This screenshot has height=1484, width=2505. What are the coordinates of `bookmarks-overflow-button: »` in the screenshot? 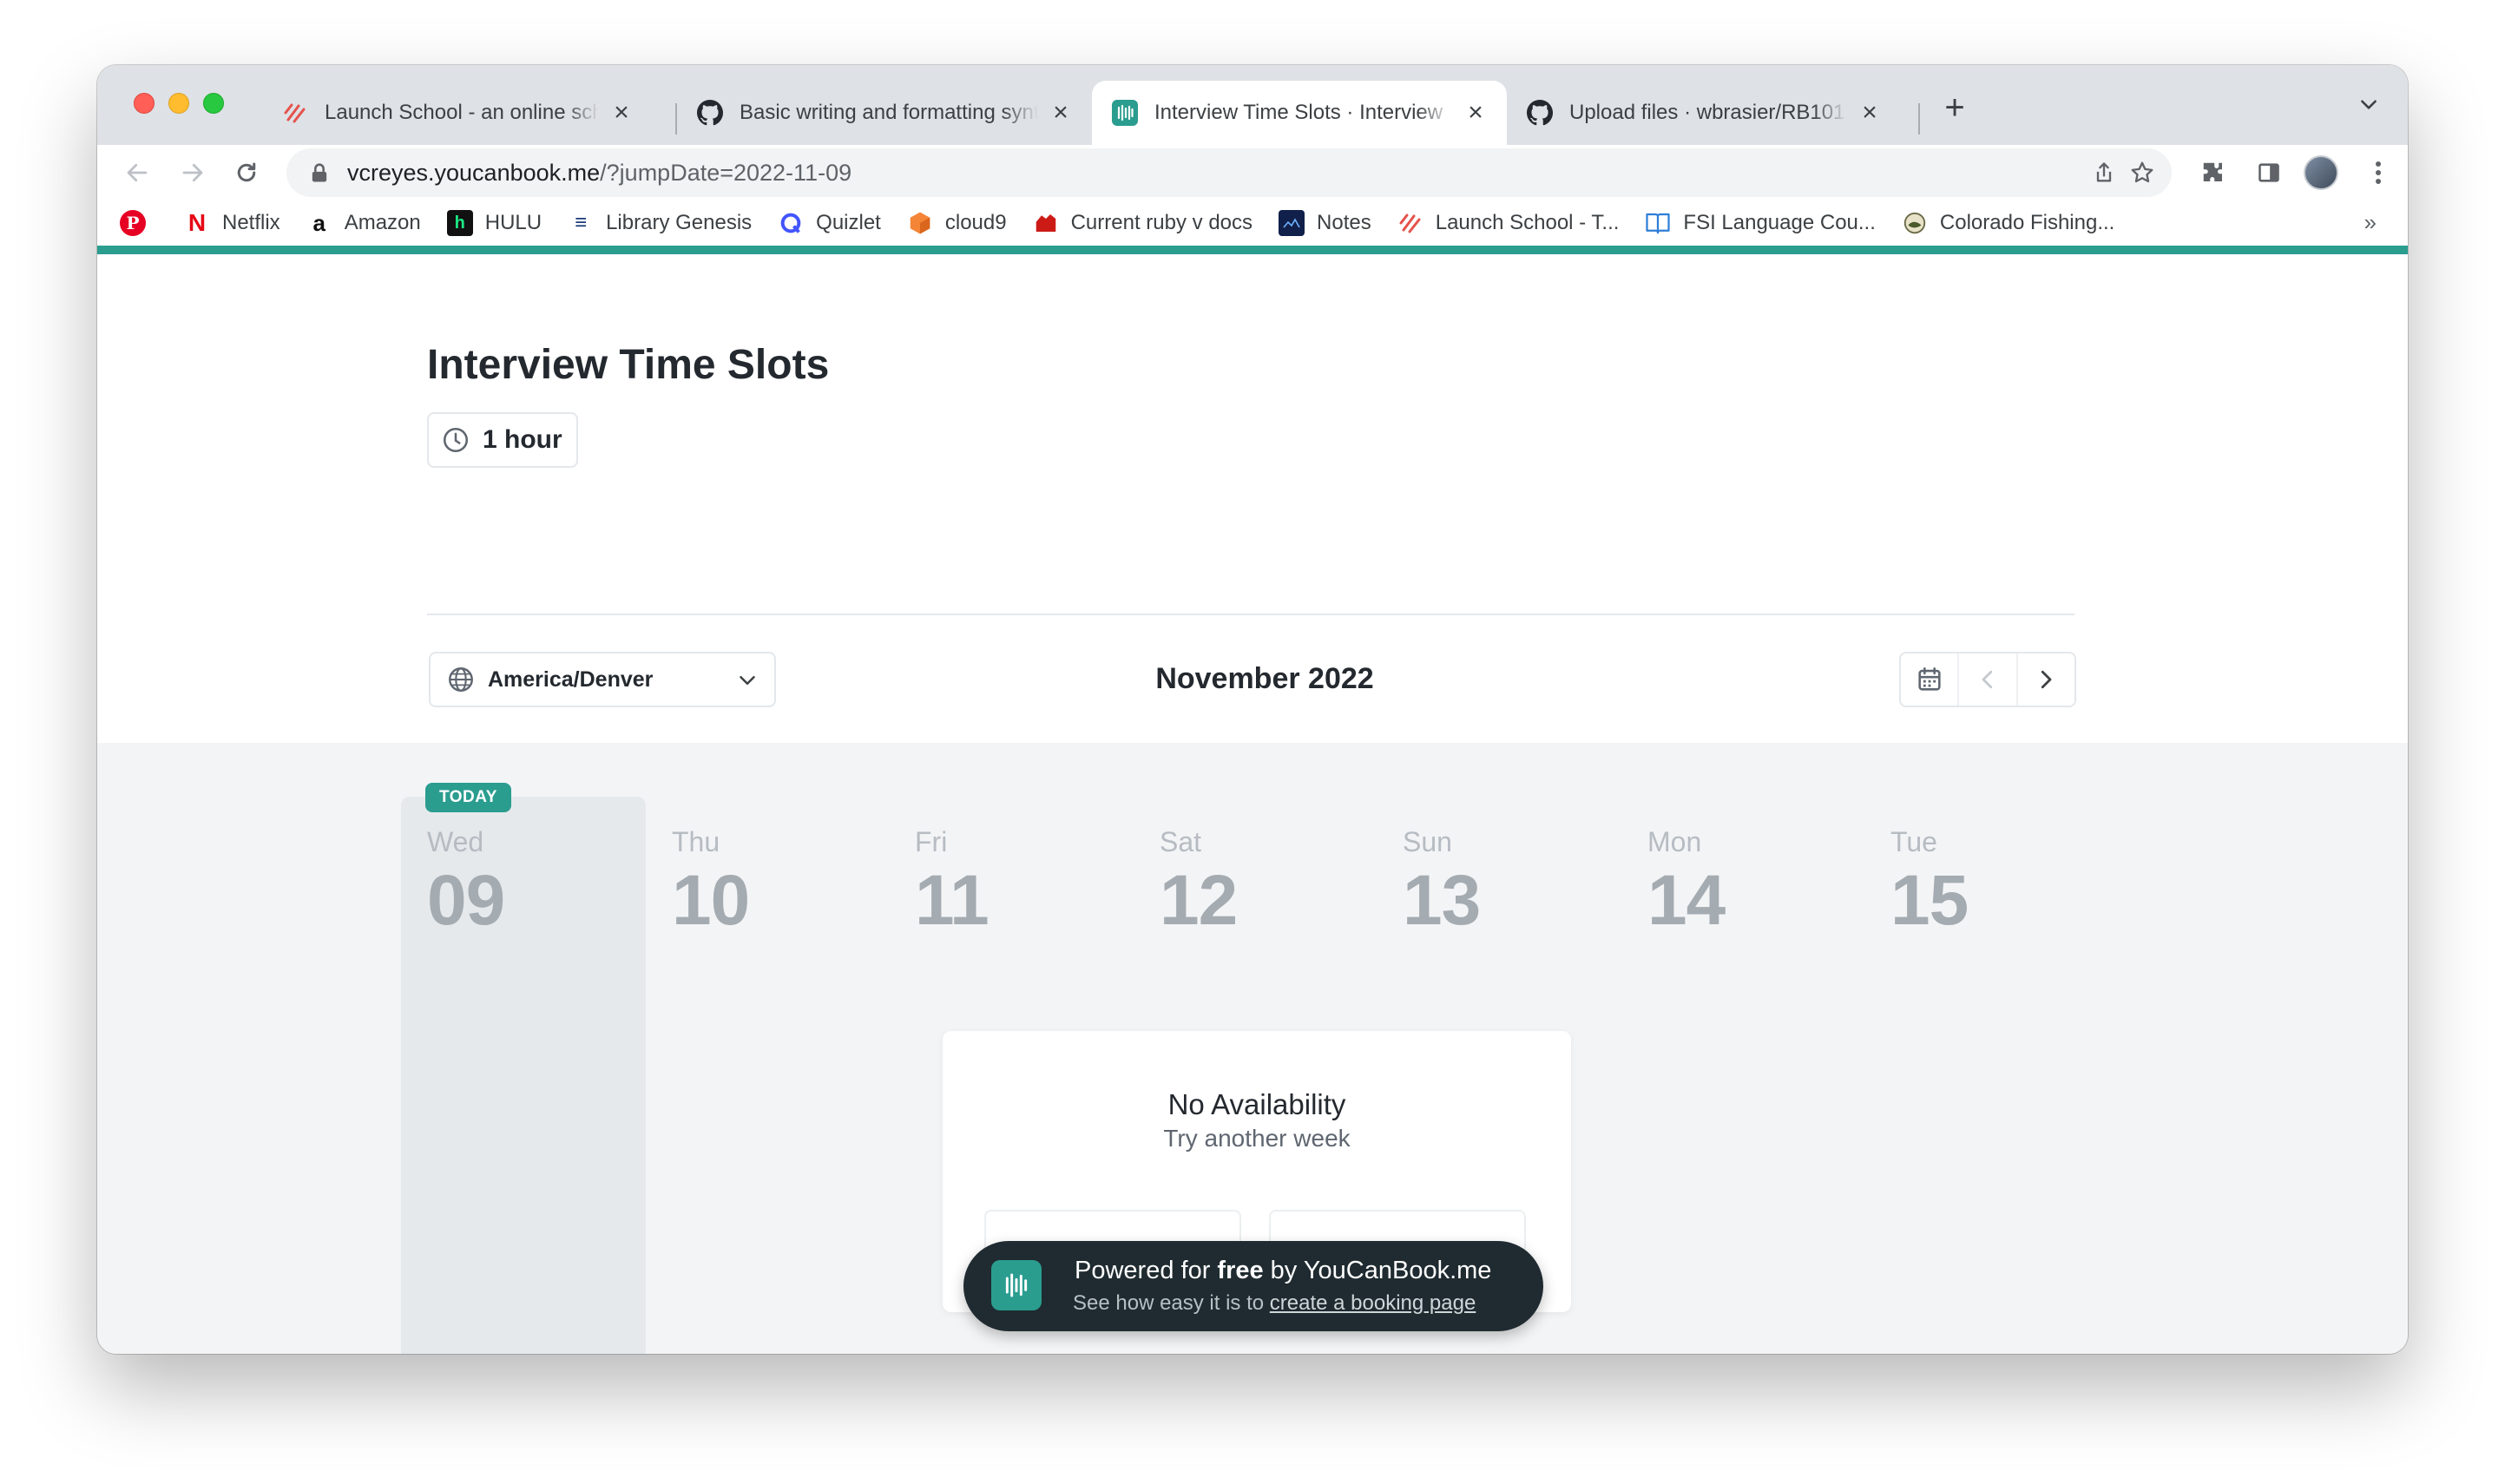 It's located at (2370, 222).